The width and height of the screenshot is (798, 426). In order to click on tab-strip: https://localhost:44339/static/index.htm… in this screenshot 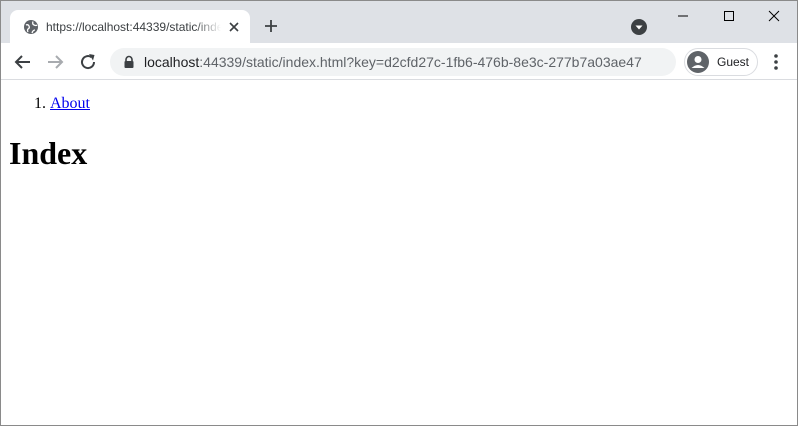, I will do `click(399, 22)`.